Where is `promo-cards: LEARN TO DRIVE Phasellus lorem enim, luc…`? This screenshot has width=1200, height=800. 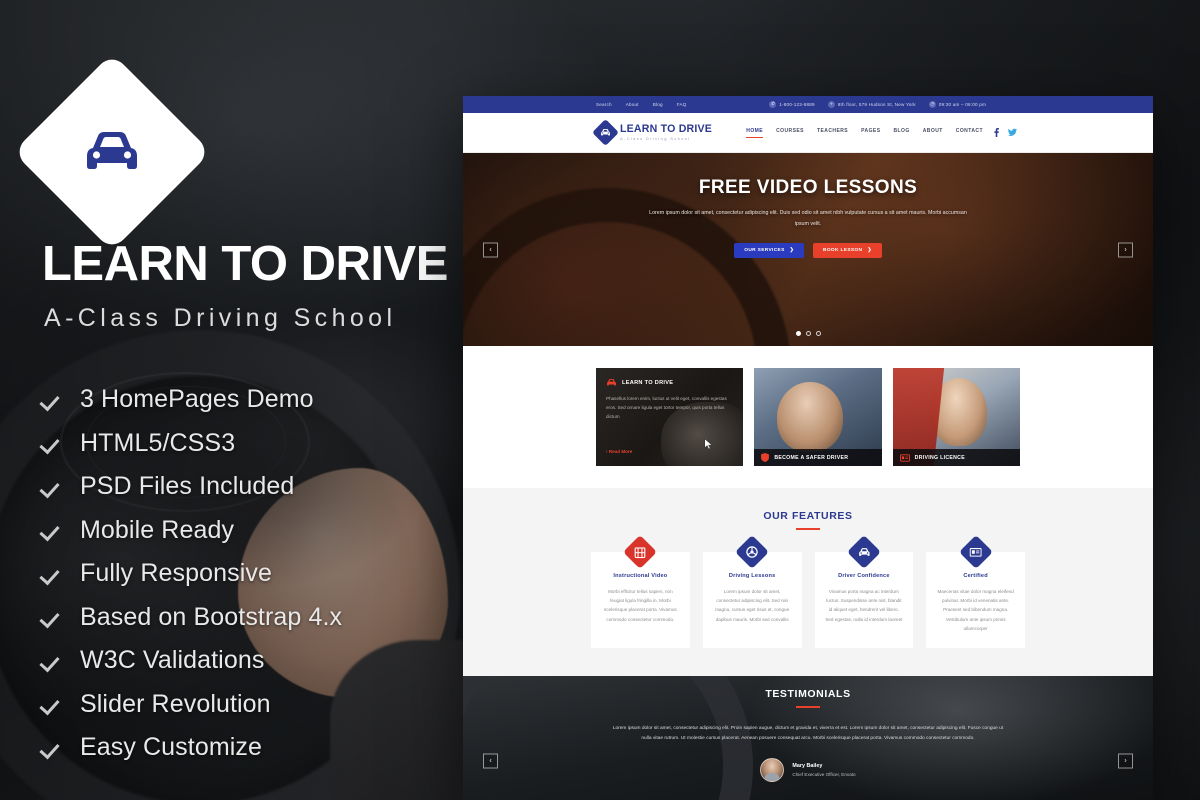
promo-cards: LEARN TO DRIVE Phasellus lorem enim, luc… is located at coordinates (808, 417).